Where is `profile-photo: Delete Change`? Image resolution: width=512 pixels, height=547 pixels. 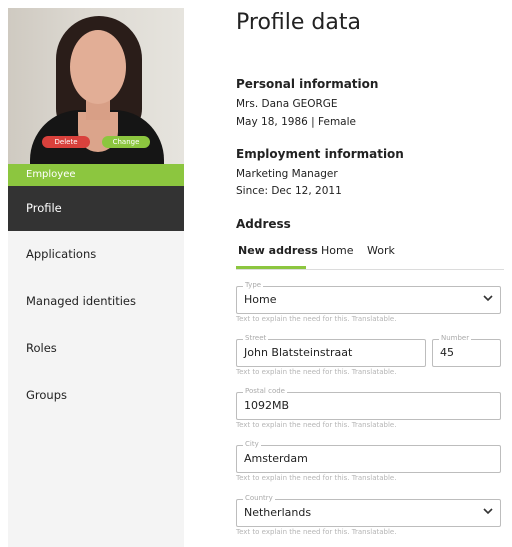
profile-photo: Delete Change is located at coordinates (96, 86).